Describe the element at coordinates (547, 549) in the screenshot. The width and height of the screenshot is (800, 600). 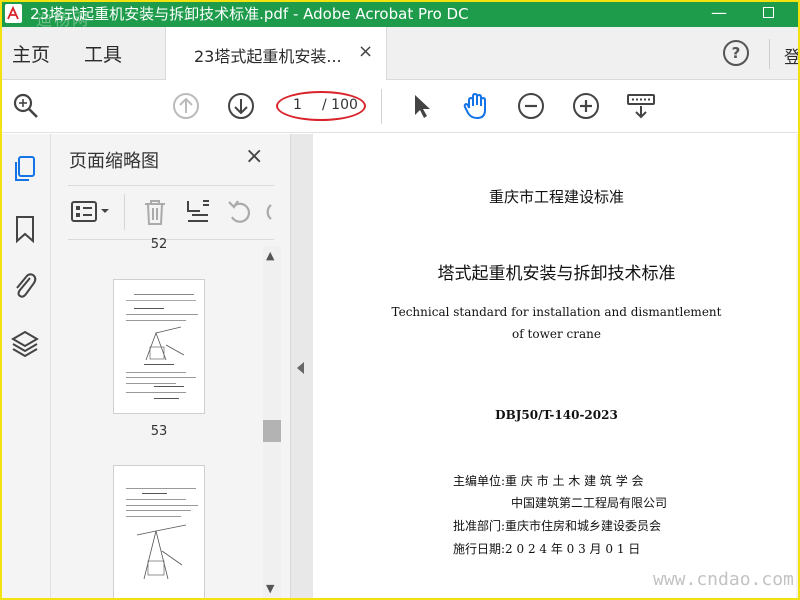
I see `doc-date: 施行日期:2 0 2 4 年 0 3 月 0 1 日` at that location.